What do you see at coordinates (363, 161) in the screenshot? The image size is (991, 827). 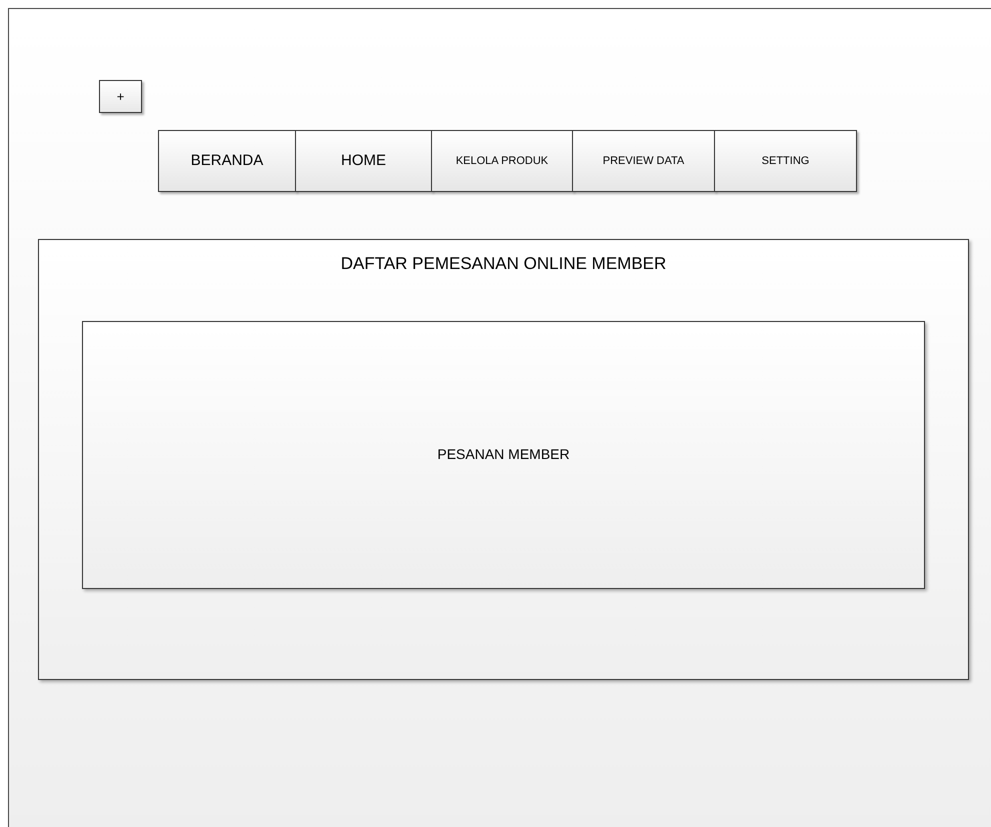 I see `nav-tab: HOME` at bounding box center [363, 161].